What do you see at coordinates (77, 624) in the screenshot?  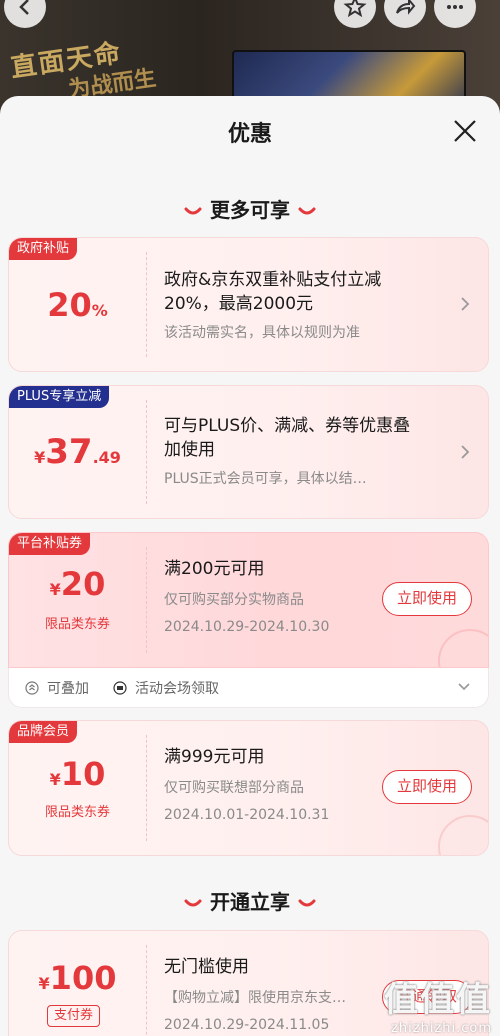 I see `platform-coupon-sublabel: 限品类东券` at bounding box center [77, 624].